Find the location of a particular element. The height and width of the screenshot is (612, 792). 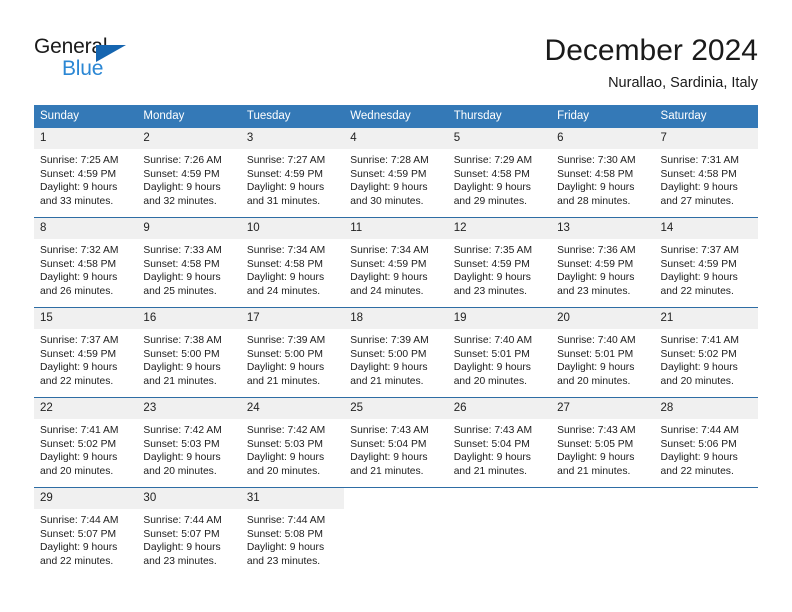

daylight-duration-line2: and 27 minutes. is located at coordinates (697, 202).